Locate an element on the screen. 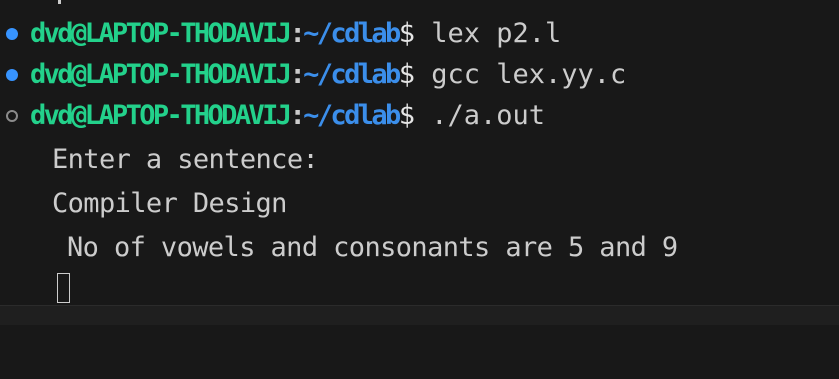  command-text: lex p2.l is located at coordinates (488, 33).